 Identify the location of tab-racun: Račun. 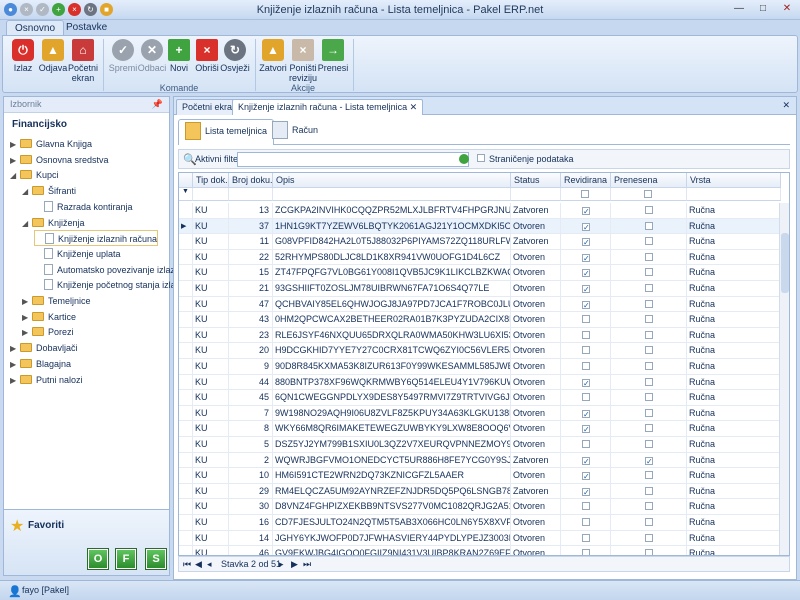
(295, 132).